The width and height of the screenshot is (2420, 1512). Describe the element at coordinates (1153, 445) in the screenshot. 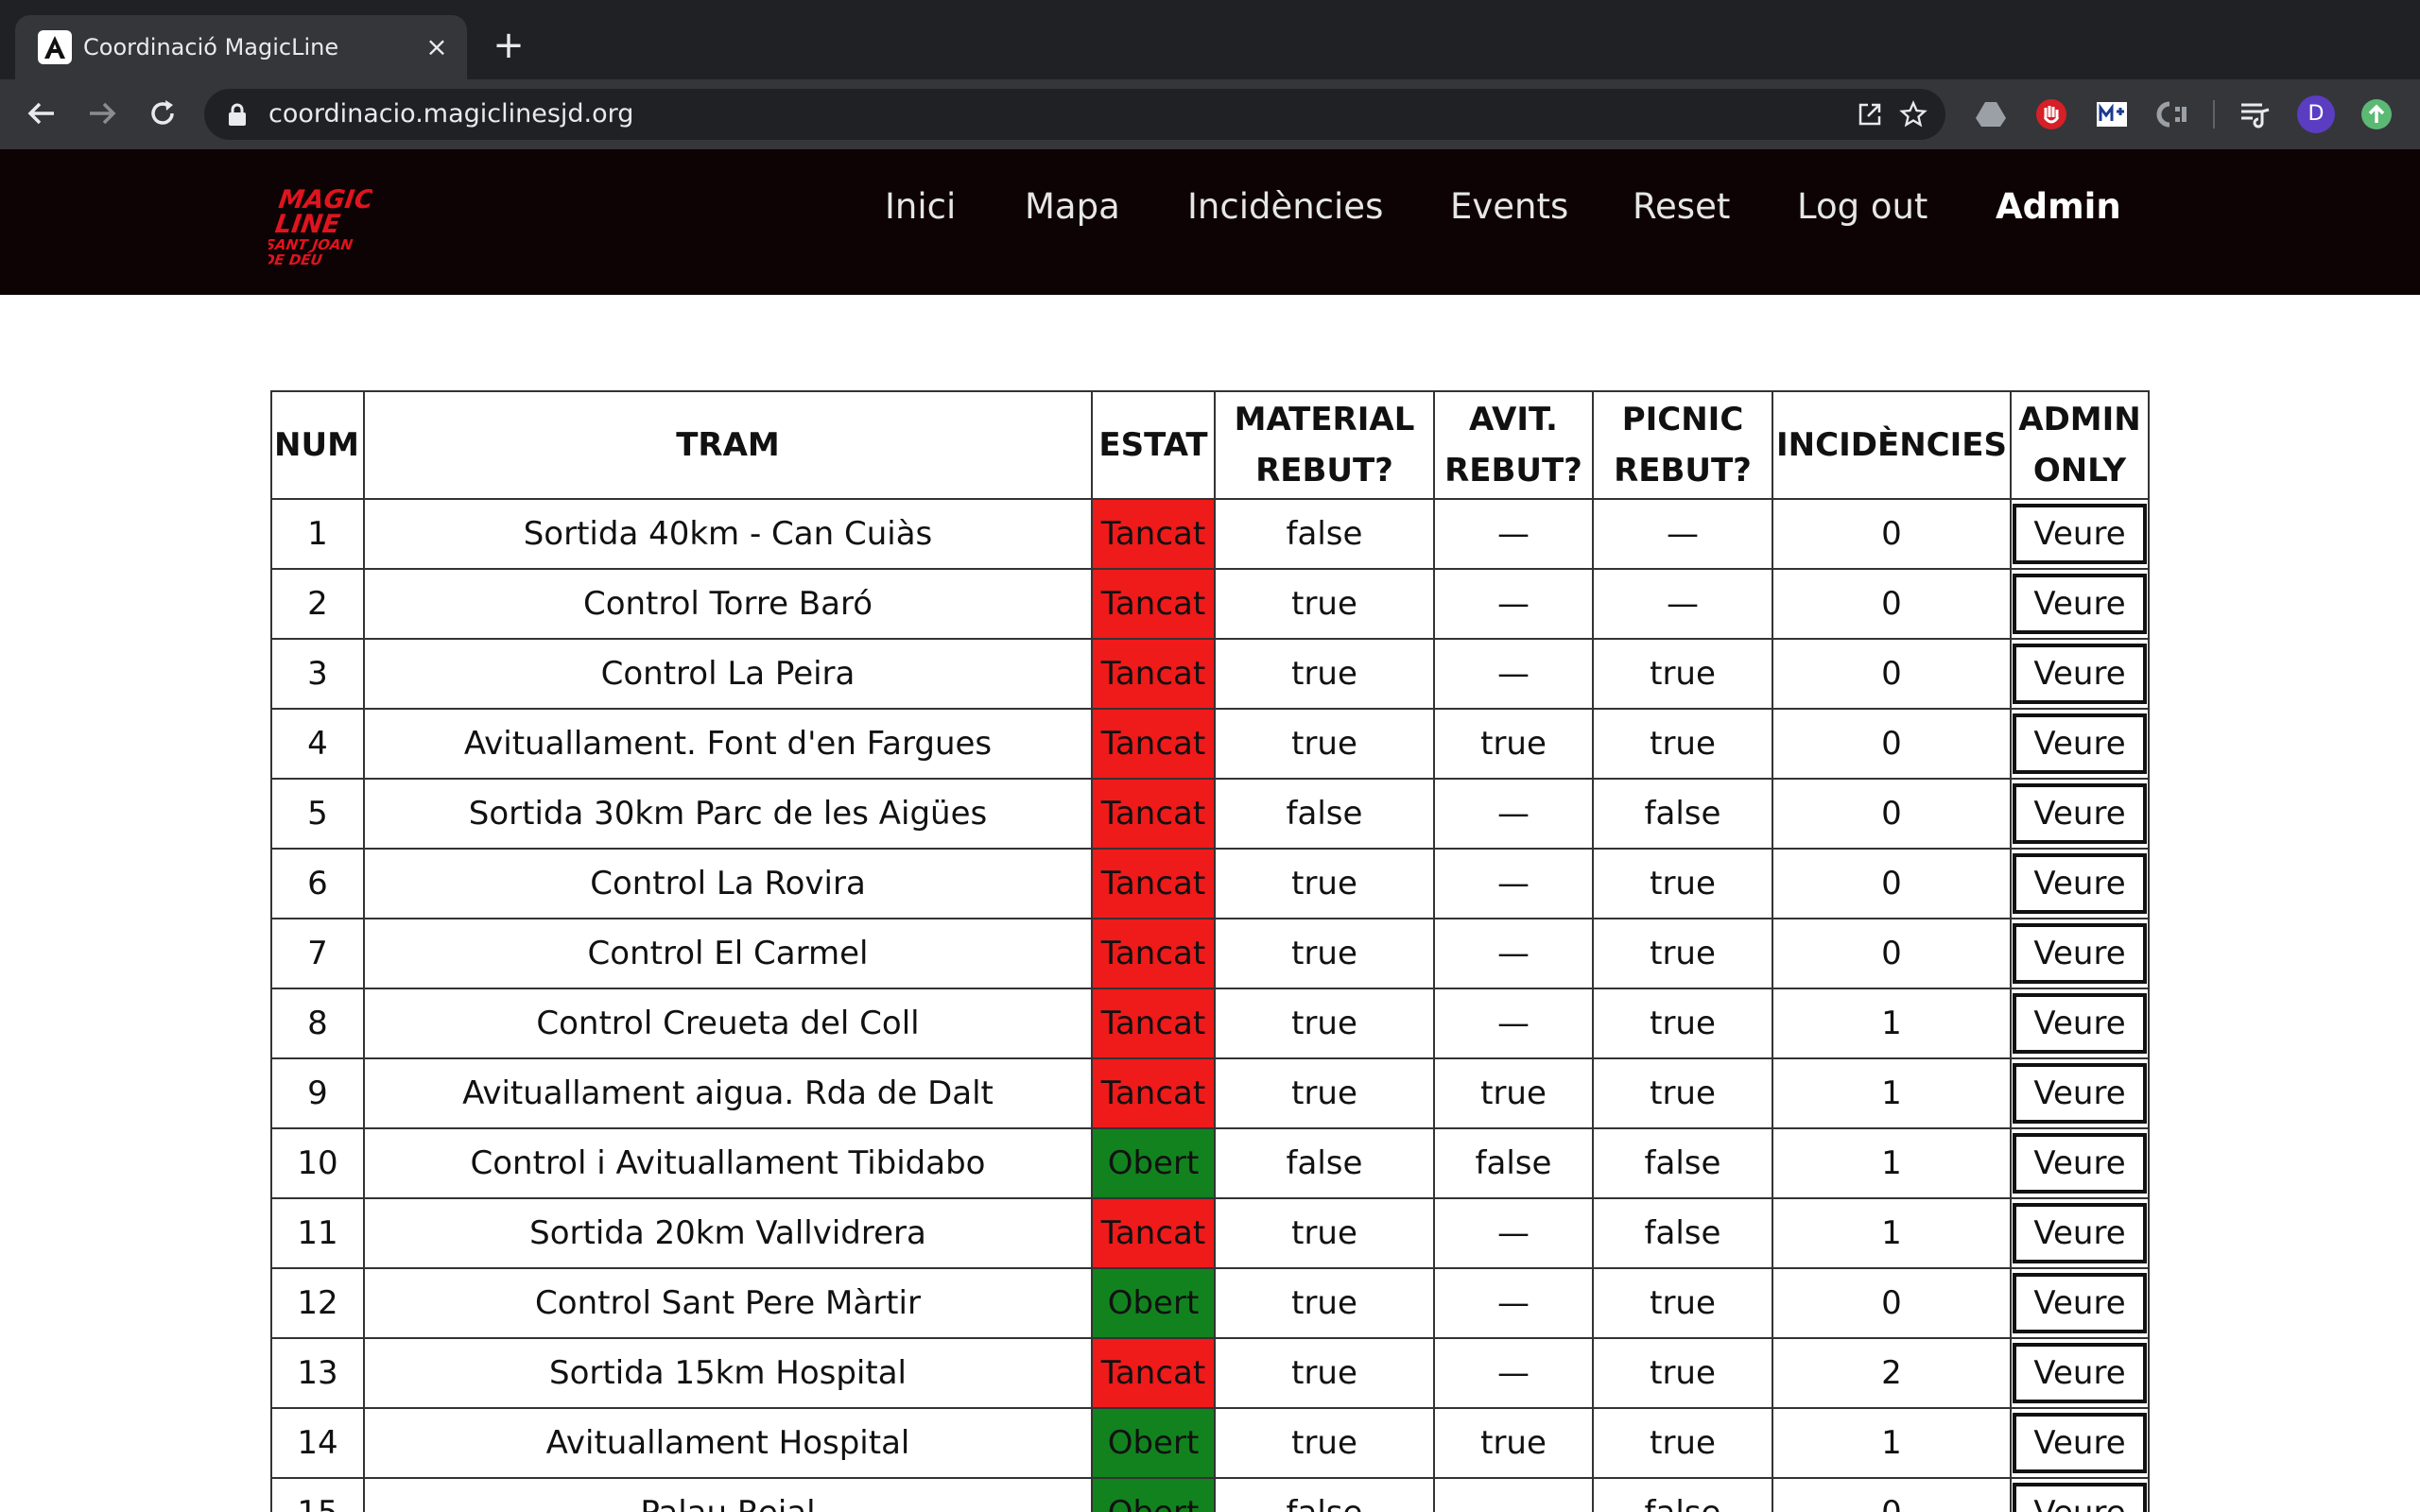

I see `header-estat: ESTAT` at that location.